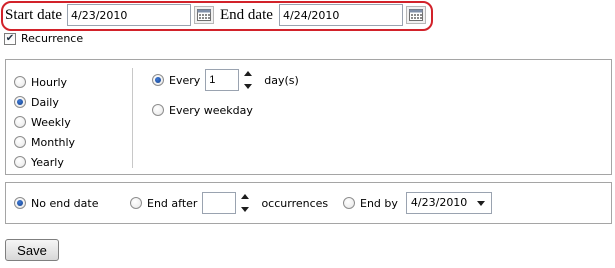  What do you see at coordinates (341, 15) in the screenshot?
I see `end-date-input` at bounding box center [341, 15].